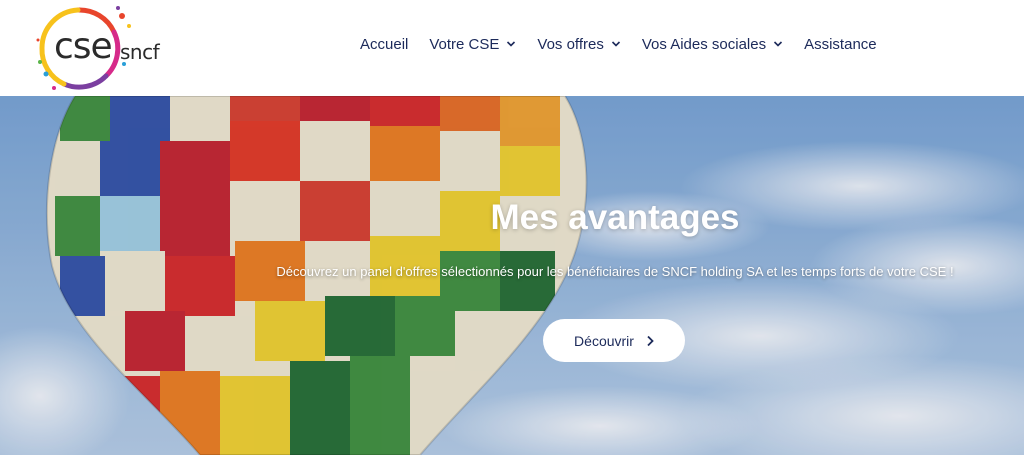 The image size is (1024, 455). Describe the element at coordinates (140, 52) in the screenshot. I see `logo-text-sncf: sncf` at that location.